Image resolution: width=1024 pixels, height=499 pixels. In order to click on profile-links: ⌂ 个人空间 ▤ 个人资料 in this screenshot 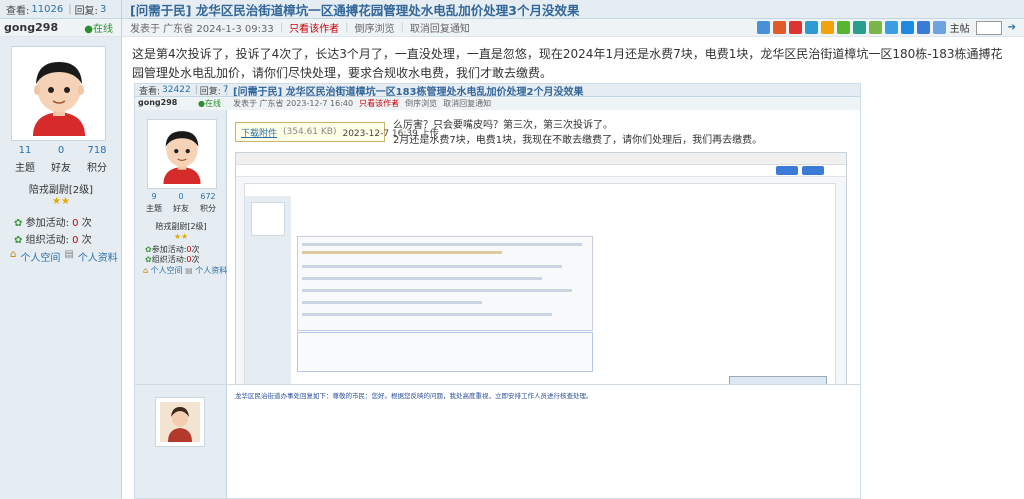, I will do `click(64, 256)`.